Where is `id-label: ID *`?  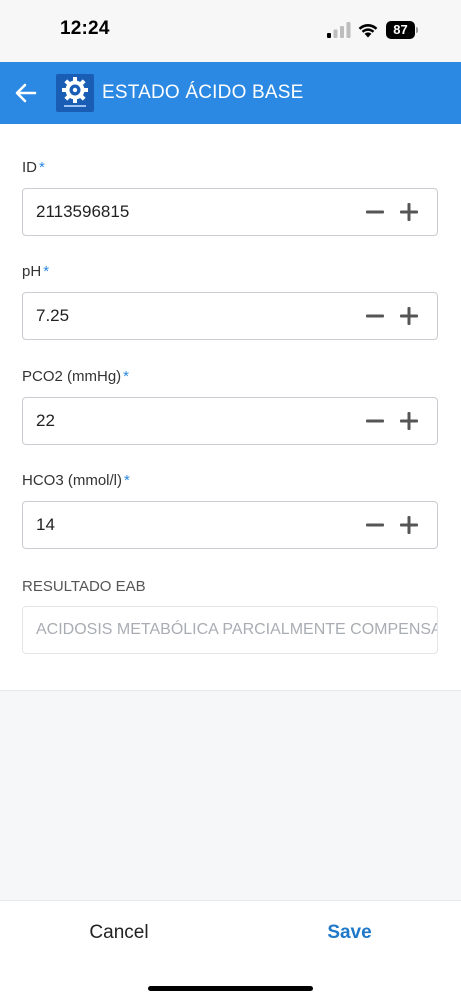 id-label: ID * is located at coordinates (33, 167).